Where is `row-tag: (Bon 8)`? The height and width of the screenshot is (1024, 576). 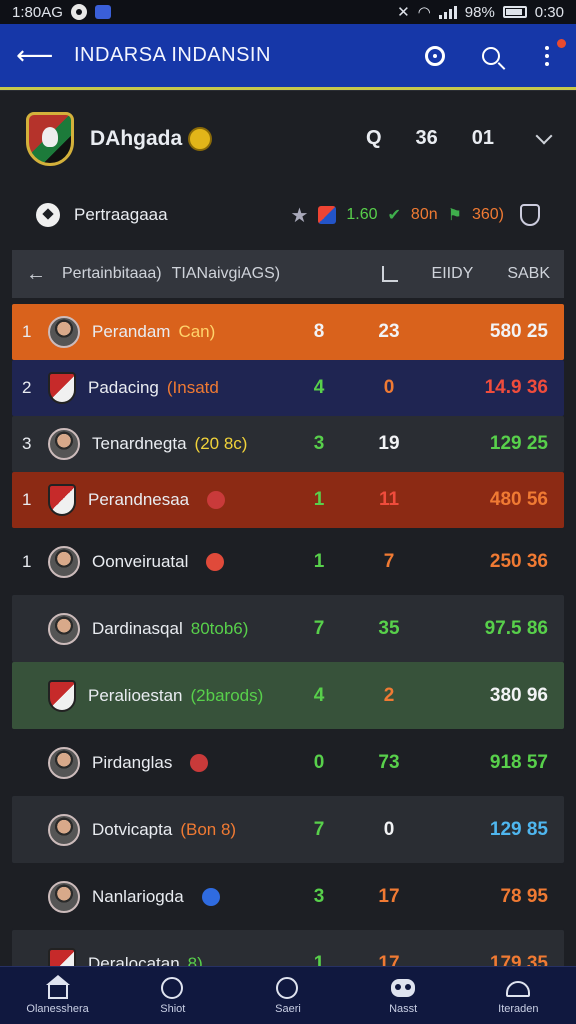 row-tag: (Bon 8) is located at coordinates (208, 829).